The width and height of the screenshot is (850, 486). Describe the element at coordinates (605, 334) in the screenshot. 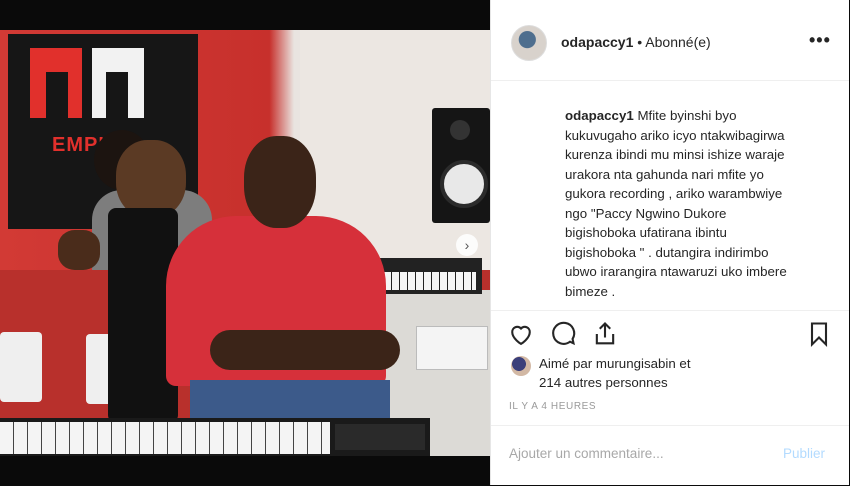

I see `share-icon` at that location.